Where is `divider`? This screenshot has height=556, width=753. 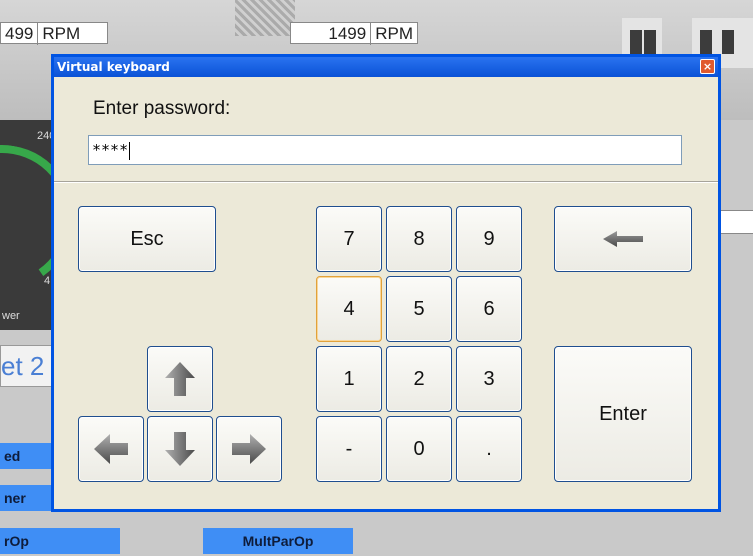 divider is located at coordinates (386, 182).